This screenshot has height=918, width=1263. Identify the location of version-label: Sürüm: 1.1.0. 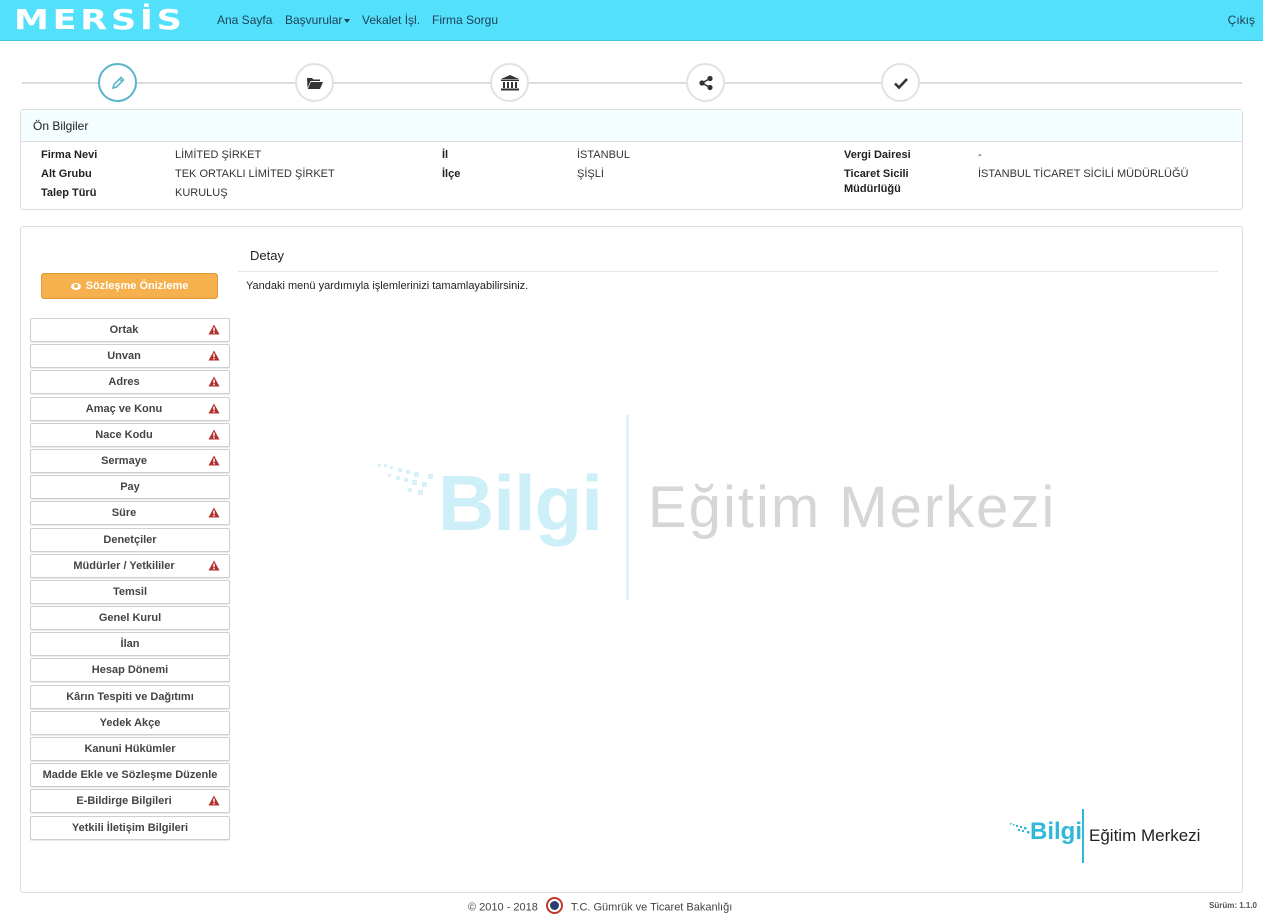
(1232, 905).